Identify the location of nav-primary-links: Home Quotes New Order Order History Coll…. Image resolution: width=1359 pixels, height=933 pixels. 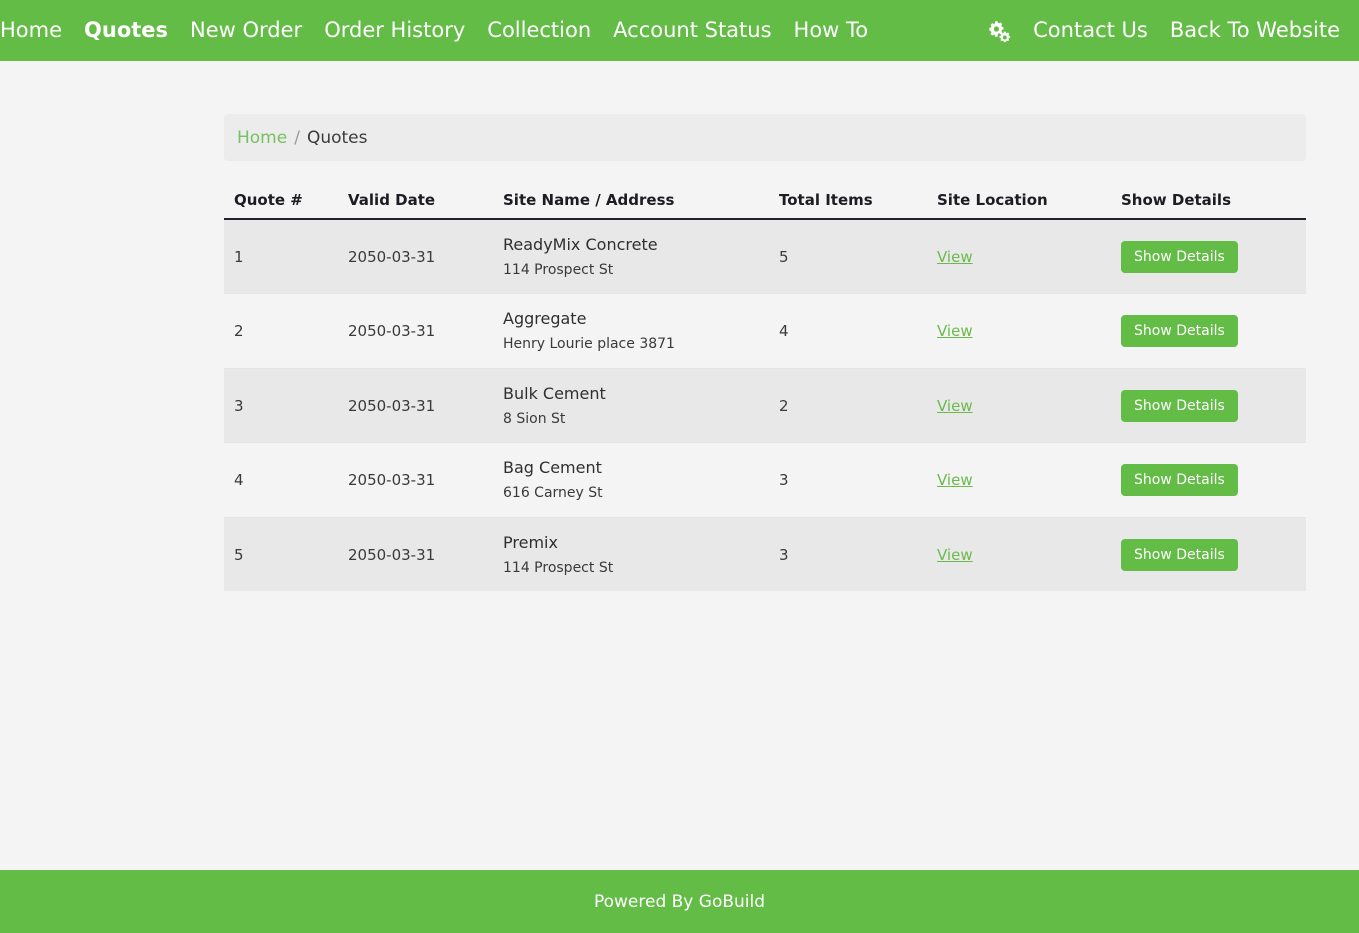
(439, 30).